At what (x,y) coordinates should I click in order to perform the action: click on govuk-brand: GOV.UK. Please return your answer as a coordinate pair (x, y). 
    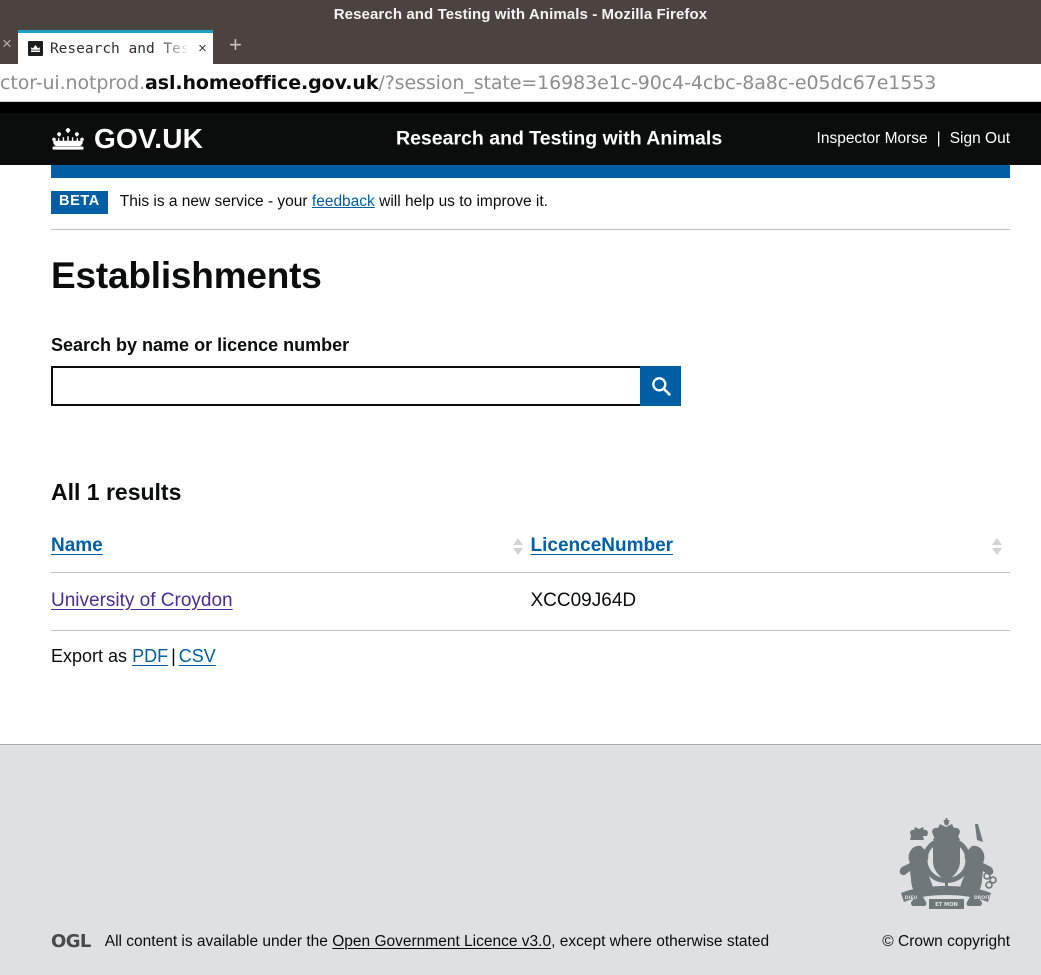
    Looking at the image, I should click on (127, 139).